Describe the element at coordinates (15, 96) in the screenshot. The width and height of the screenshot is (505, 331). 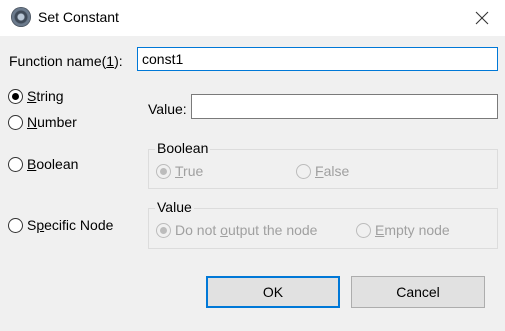
I see `string-radio-button` at that location.